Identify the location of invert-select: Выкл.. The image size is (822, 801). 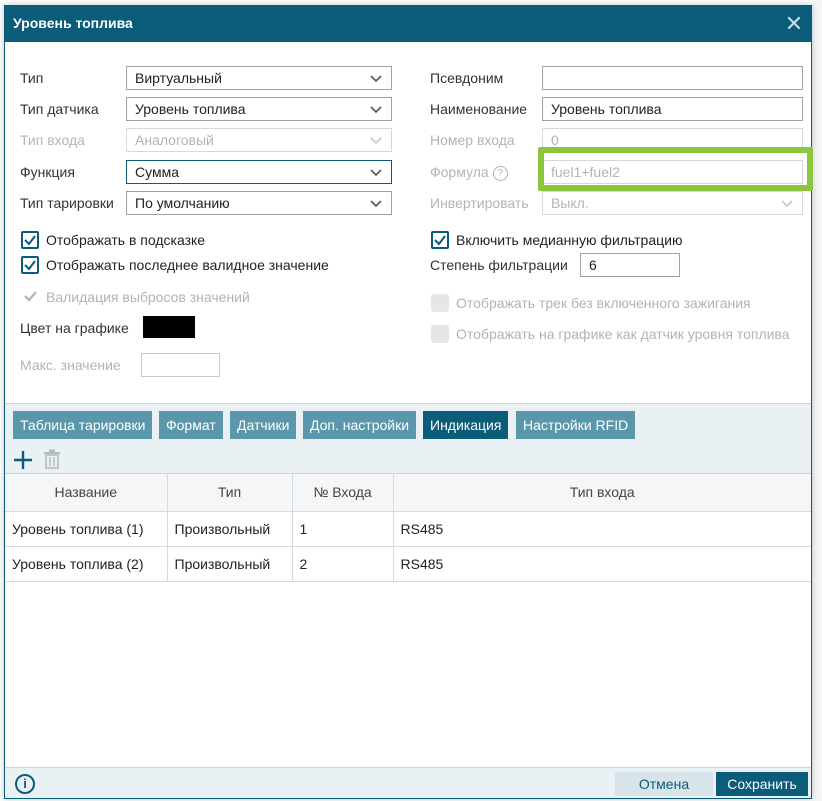
(672, 203).